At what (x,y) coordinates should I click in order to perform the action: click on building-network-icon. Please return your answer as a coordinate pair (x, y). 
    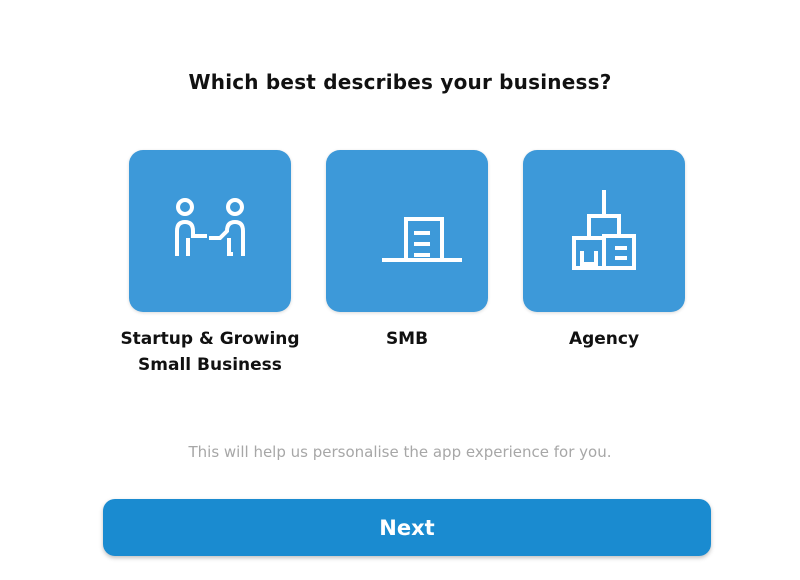
    Looking at the image, I should click on (604, 231).